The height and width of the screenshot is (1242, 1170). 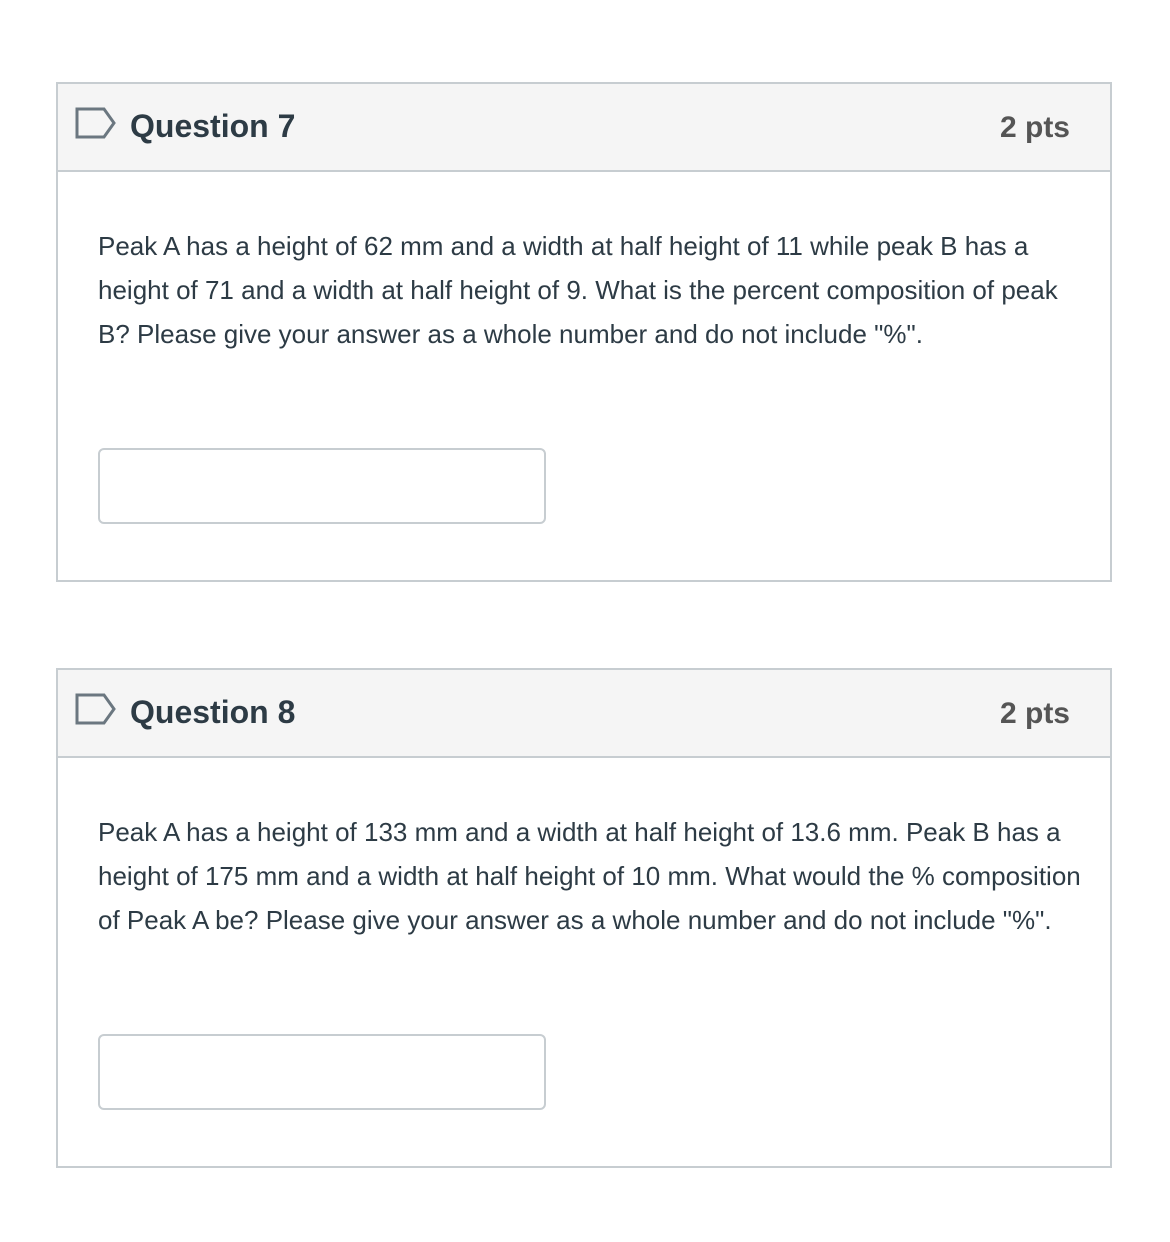 I want to click on question-title: Question 8, so click(x=213, y=712).